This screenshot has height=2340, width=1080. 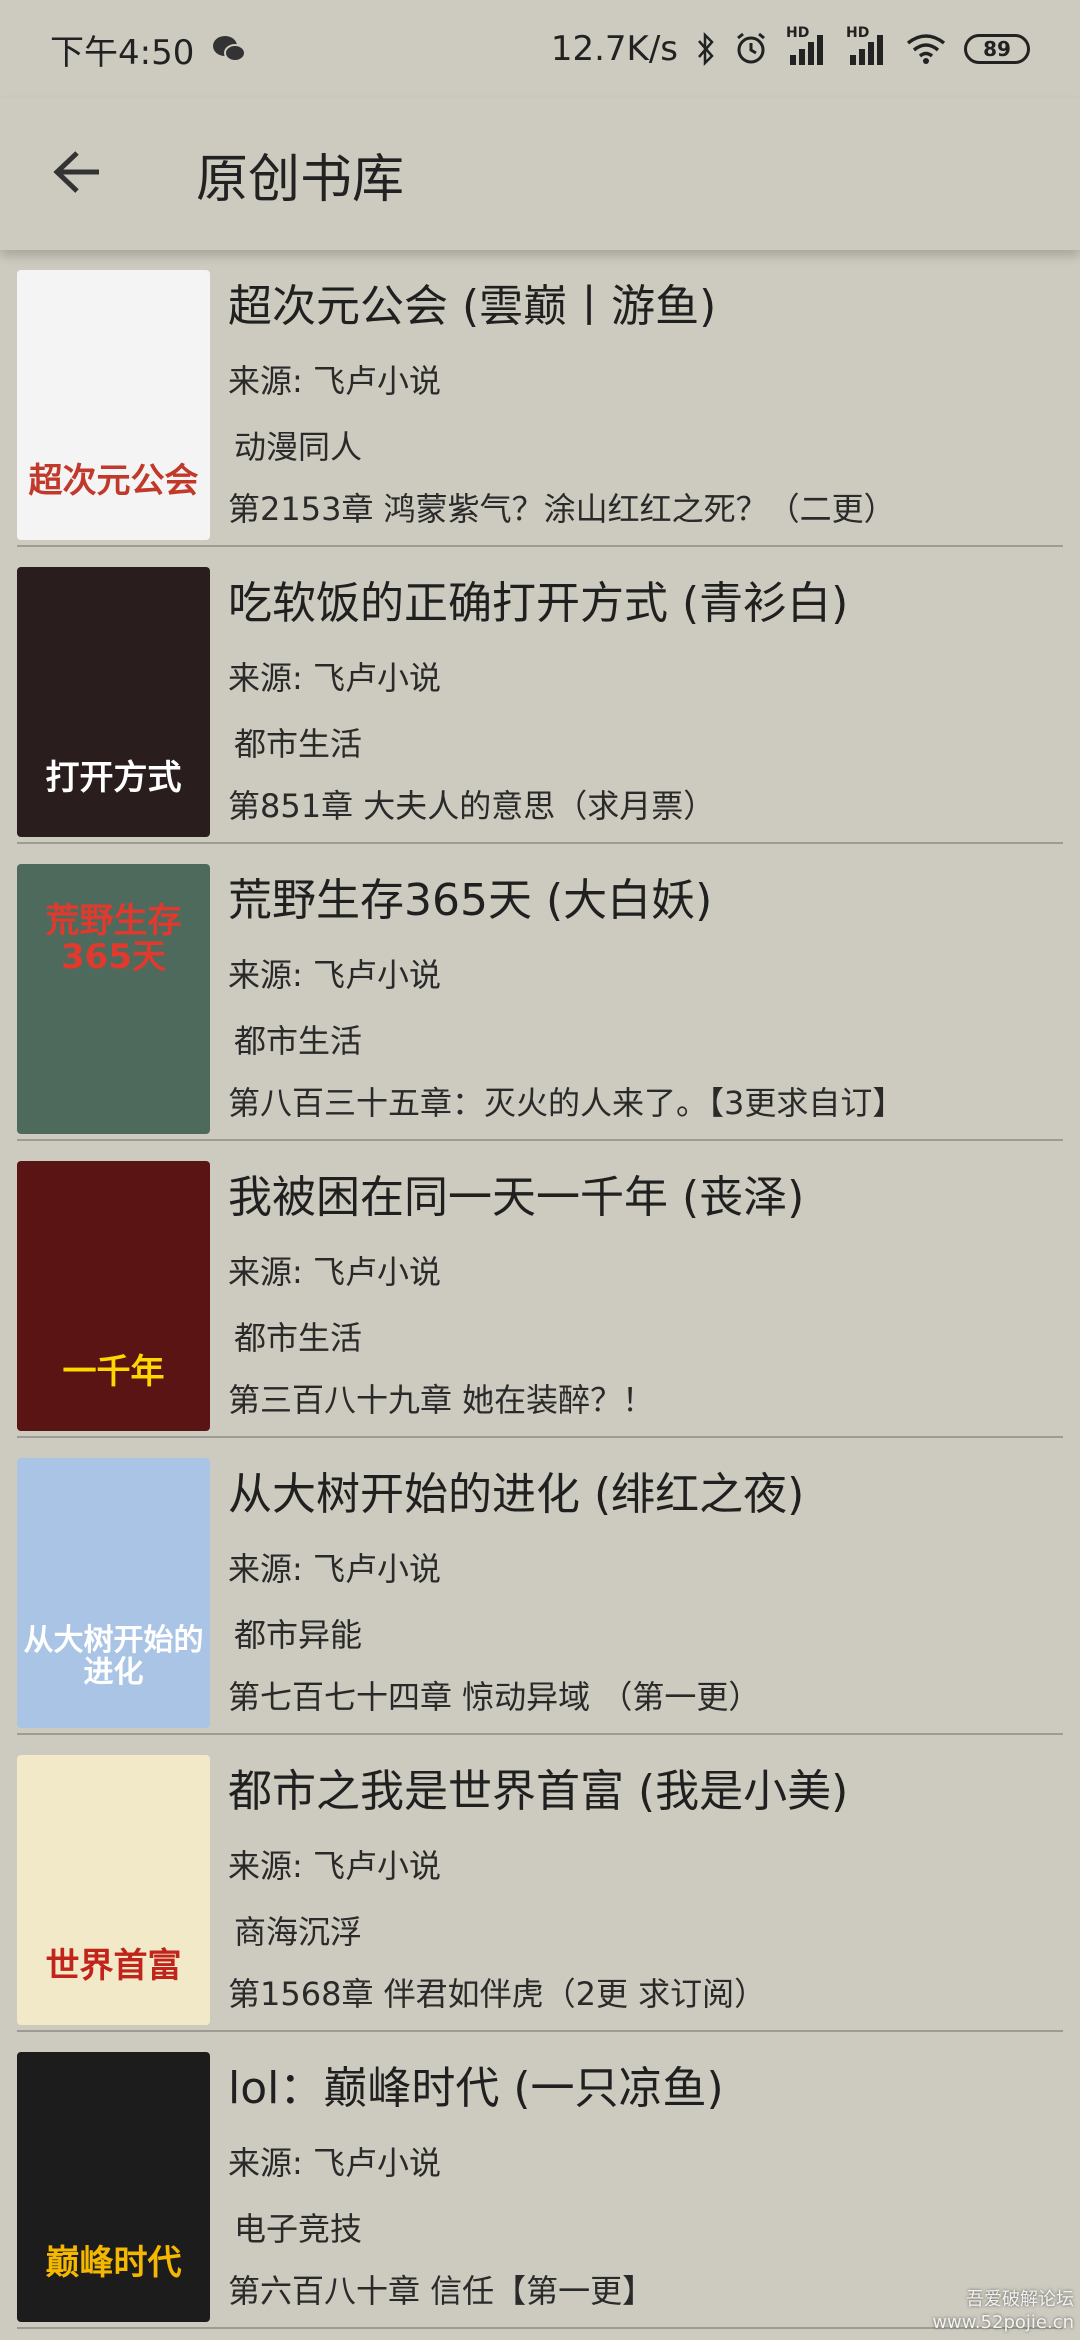 What do you see at coordinates (751, 49) in the screenshot?
I see `alarm-icon` at bounding box center [751, 49].